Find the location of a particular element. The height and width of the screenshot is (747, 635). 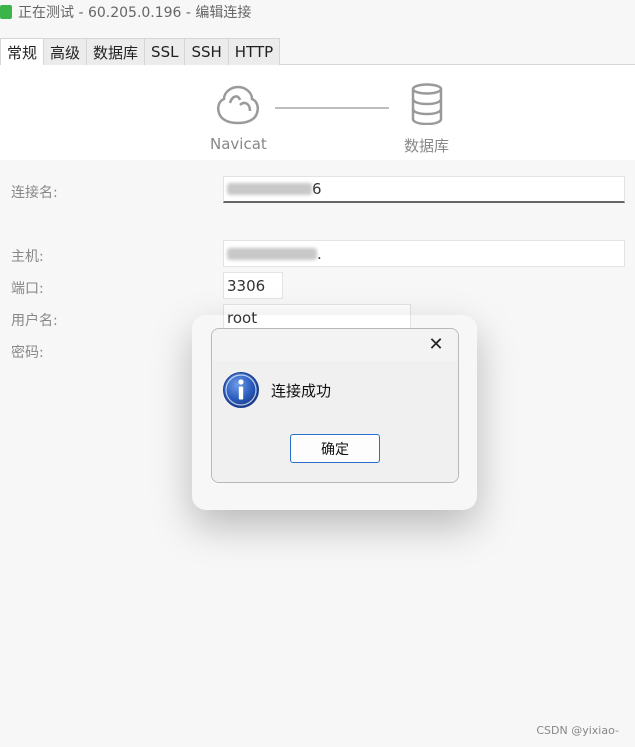

tab-databases: 数据库 is located at coordinates (116, 51).